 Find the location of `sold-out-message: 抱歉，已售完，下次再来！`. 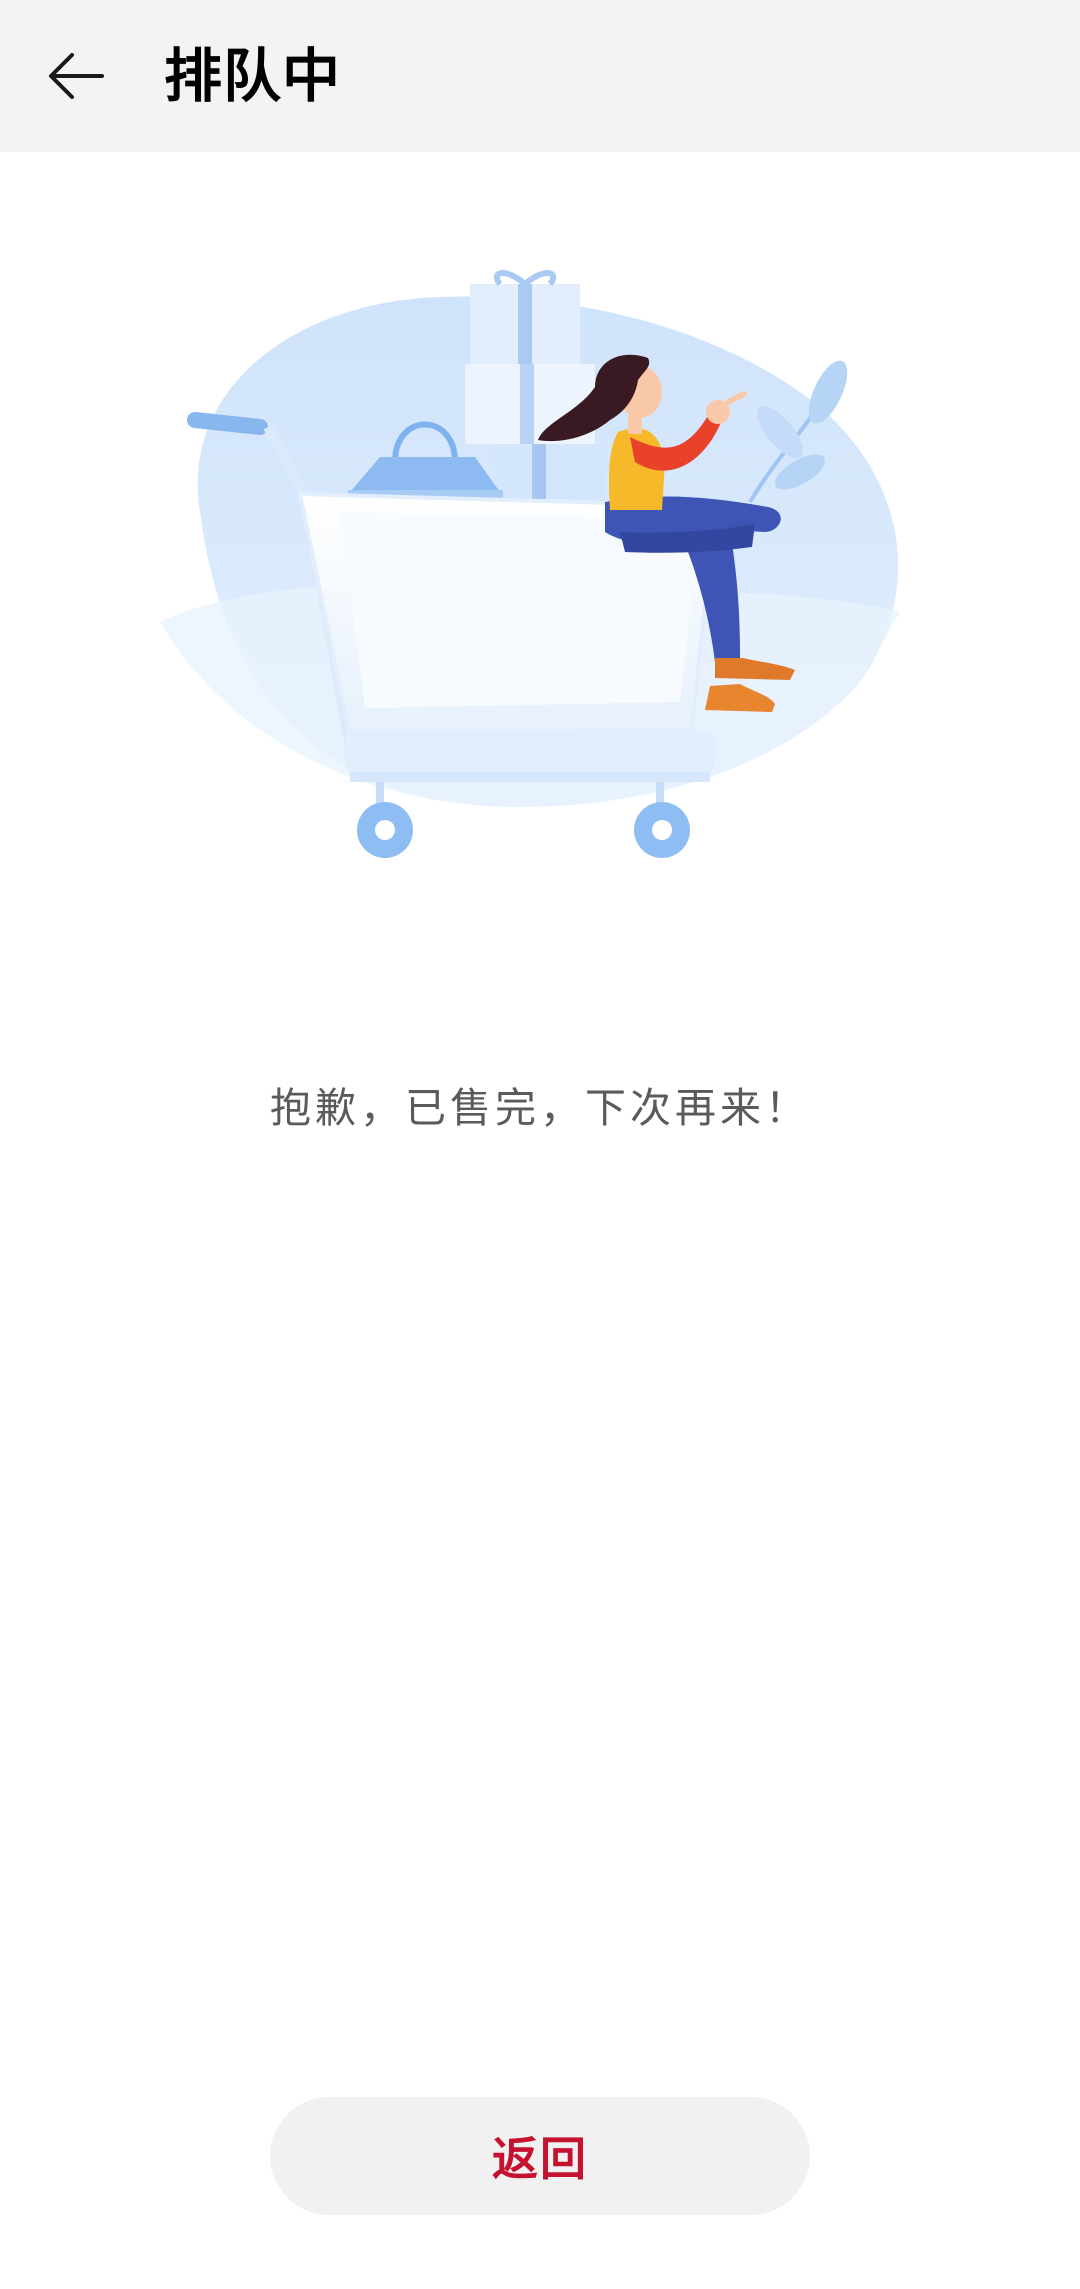

sold-out-message: 抱歉，已售完，下次再来！ is located at coordinates (540, 1108).